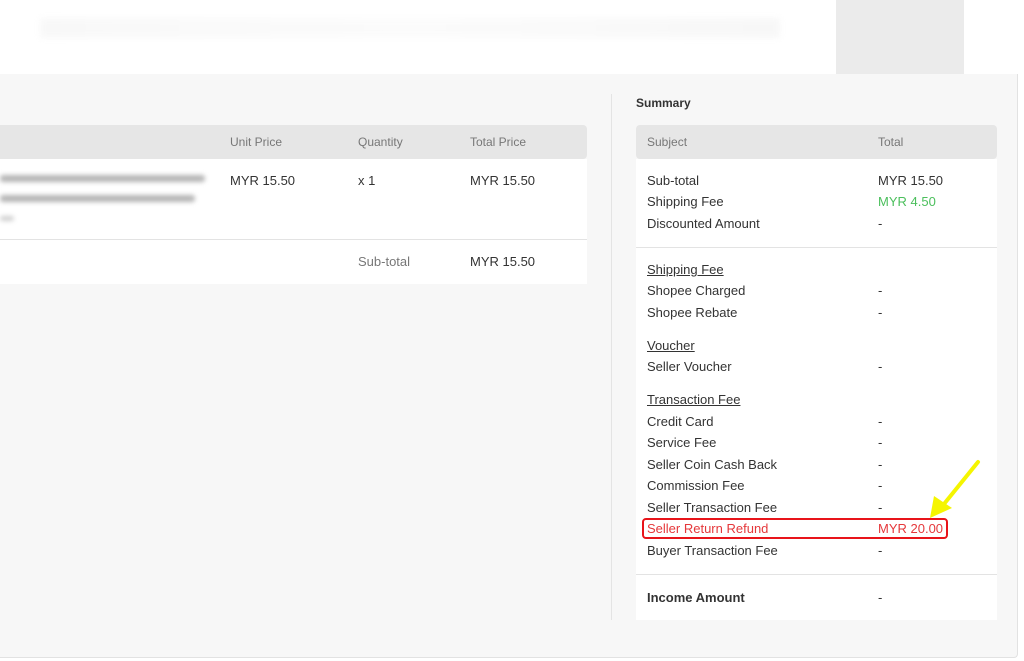 This screenshot has width=1024, height=661. Describe the element at coordinates (712, 550) in the screenshot. I see `buyer-transaction-fee-label: Buyer Transaction Fee` at that location.